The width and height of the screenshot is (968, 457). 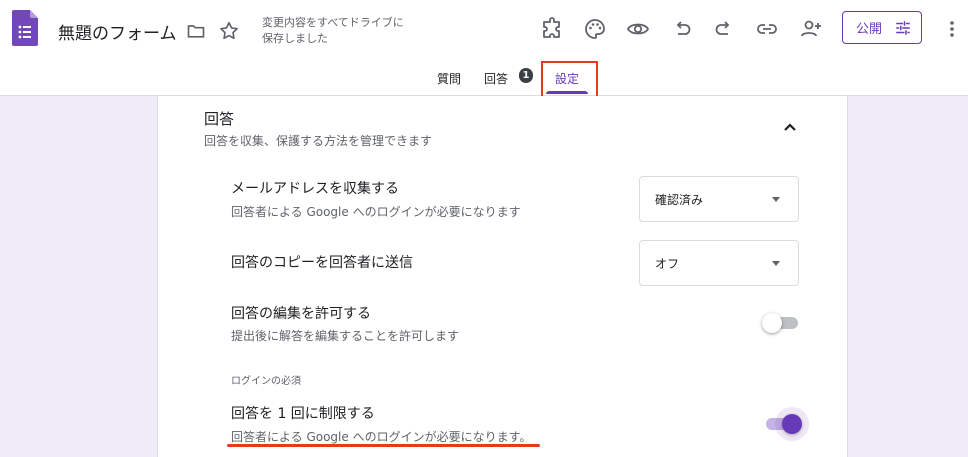 What do you see at coordinates (719, 199) in the screenshot?
I see `collect-email-dropdown: 確認済み` at bounding box center [719, 199].